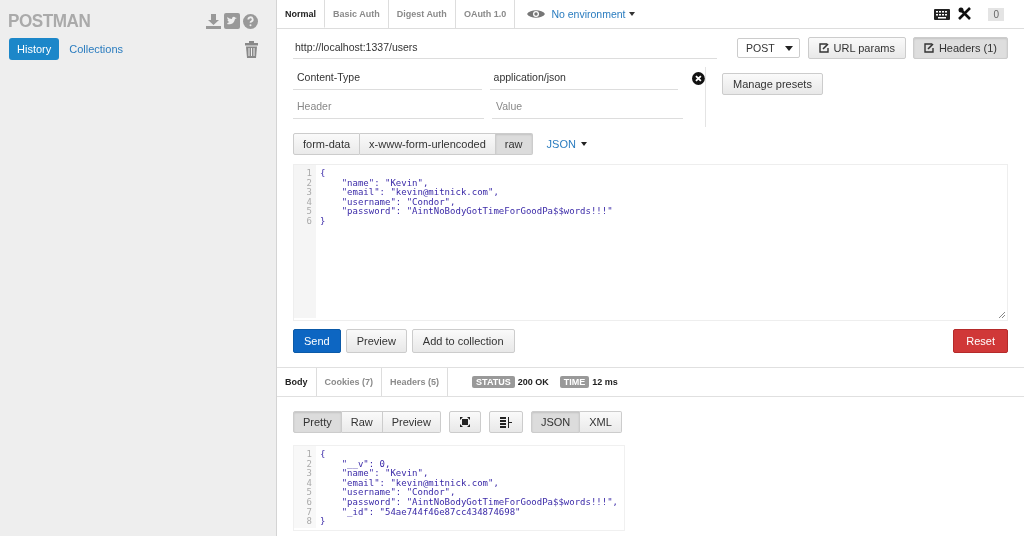 The image size is (1024, 536). What do you see at coordinates (605, 382) in the screenshot?
I see `time-value: 12 ms` at bounding box center [605, 382].